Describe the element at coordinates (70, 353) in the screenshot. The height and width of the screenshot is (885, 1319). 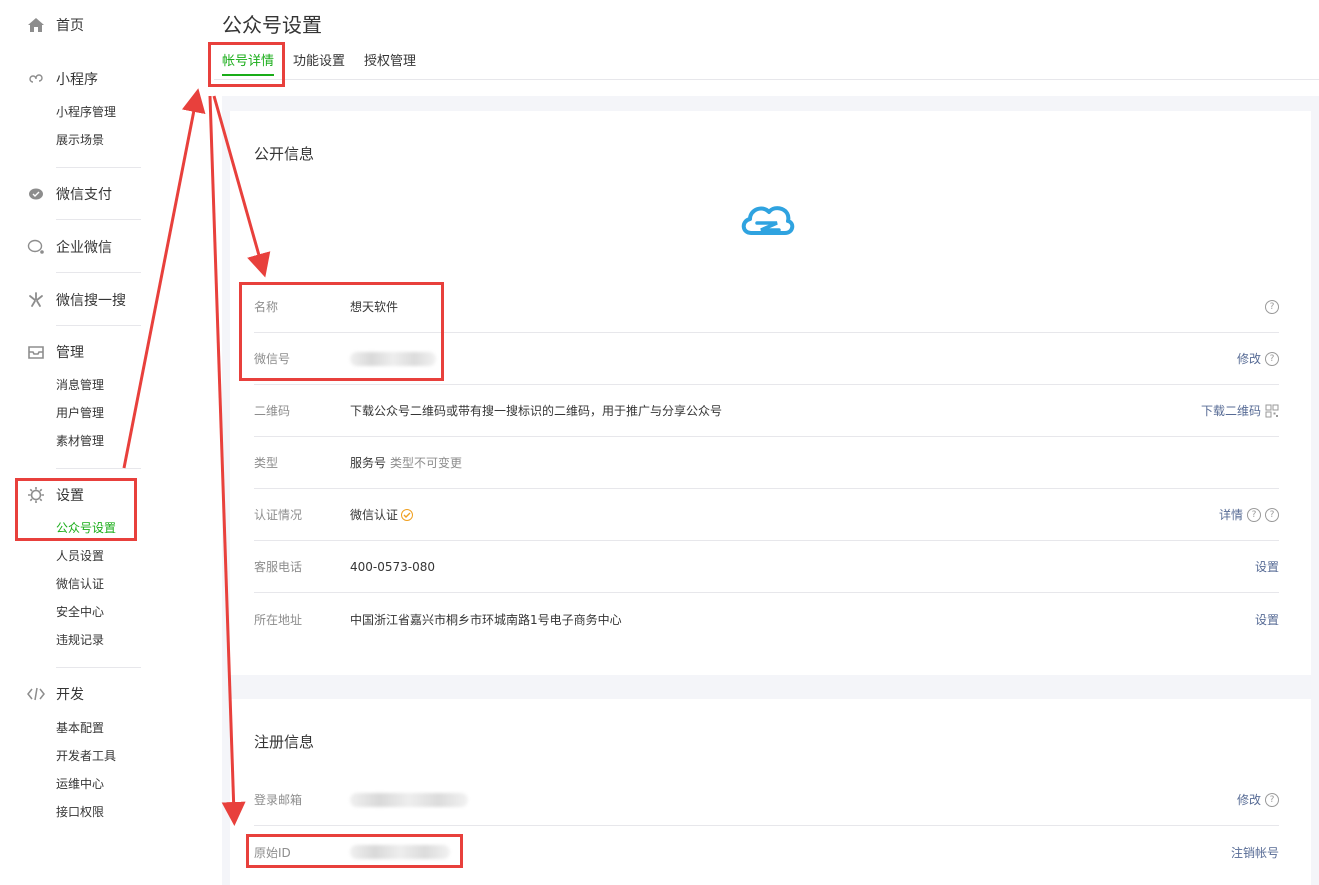
I see `nav-manage-label: 管理` at that location.